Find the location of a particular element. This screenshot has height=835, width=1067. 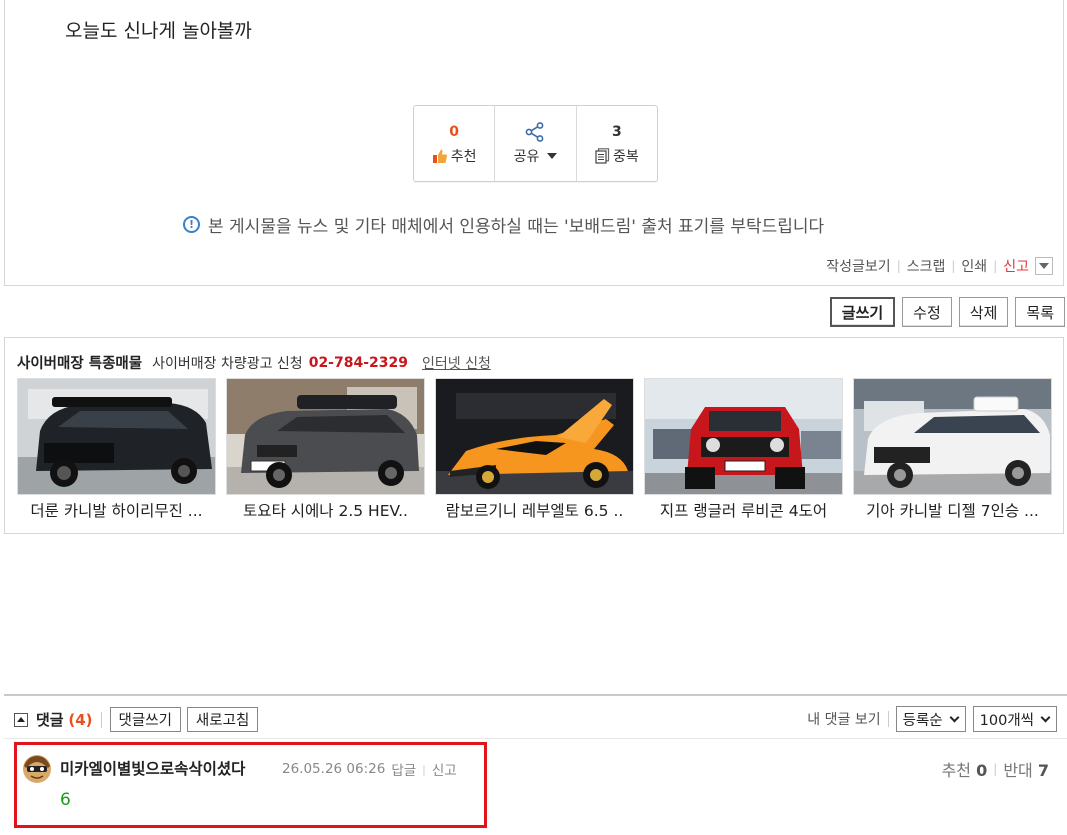

comment-oppose-button: 반대 7 is located at coordinates (1026, 769).